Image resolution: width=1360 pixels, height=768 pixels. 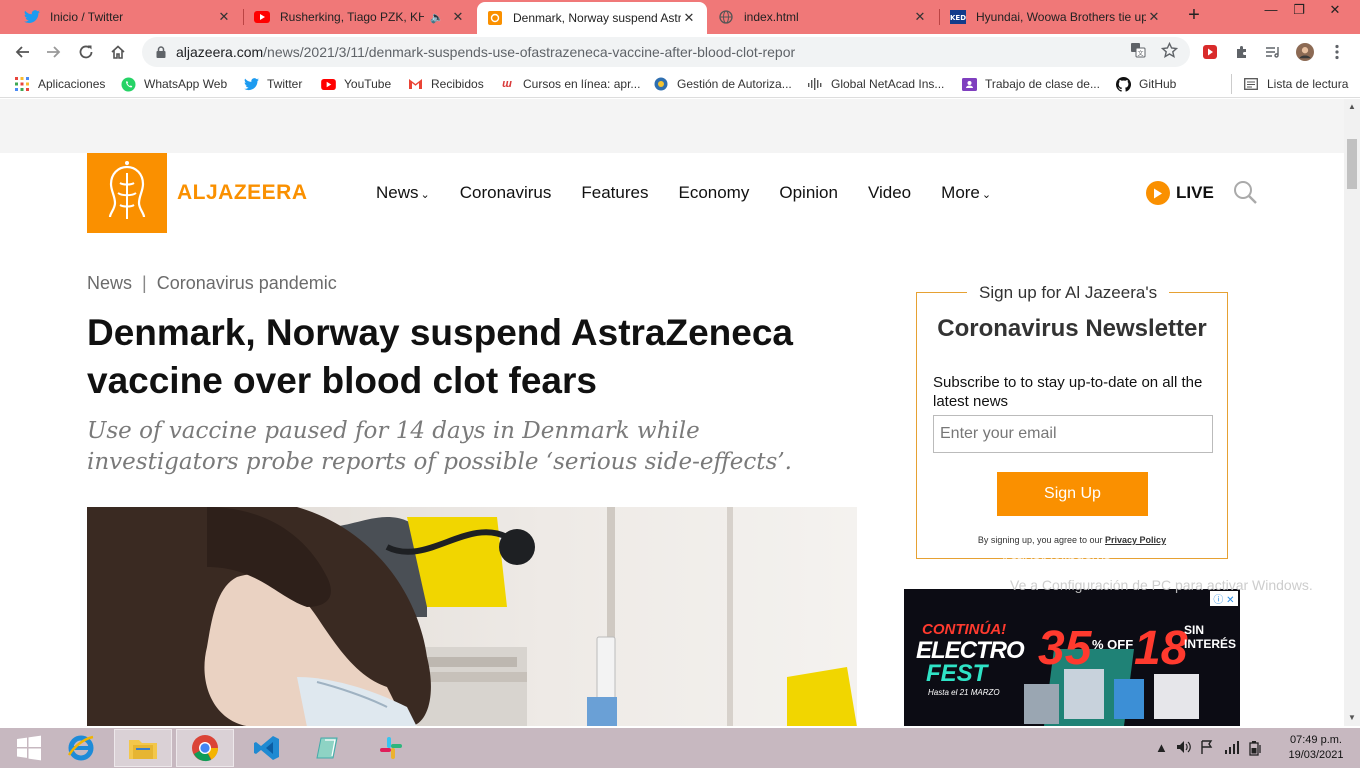 What do you see at coordinates (966, 193) in the screenshot?
I see `nav-more: More ⌄` at bounding box center [966, 193].